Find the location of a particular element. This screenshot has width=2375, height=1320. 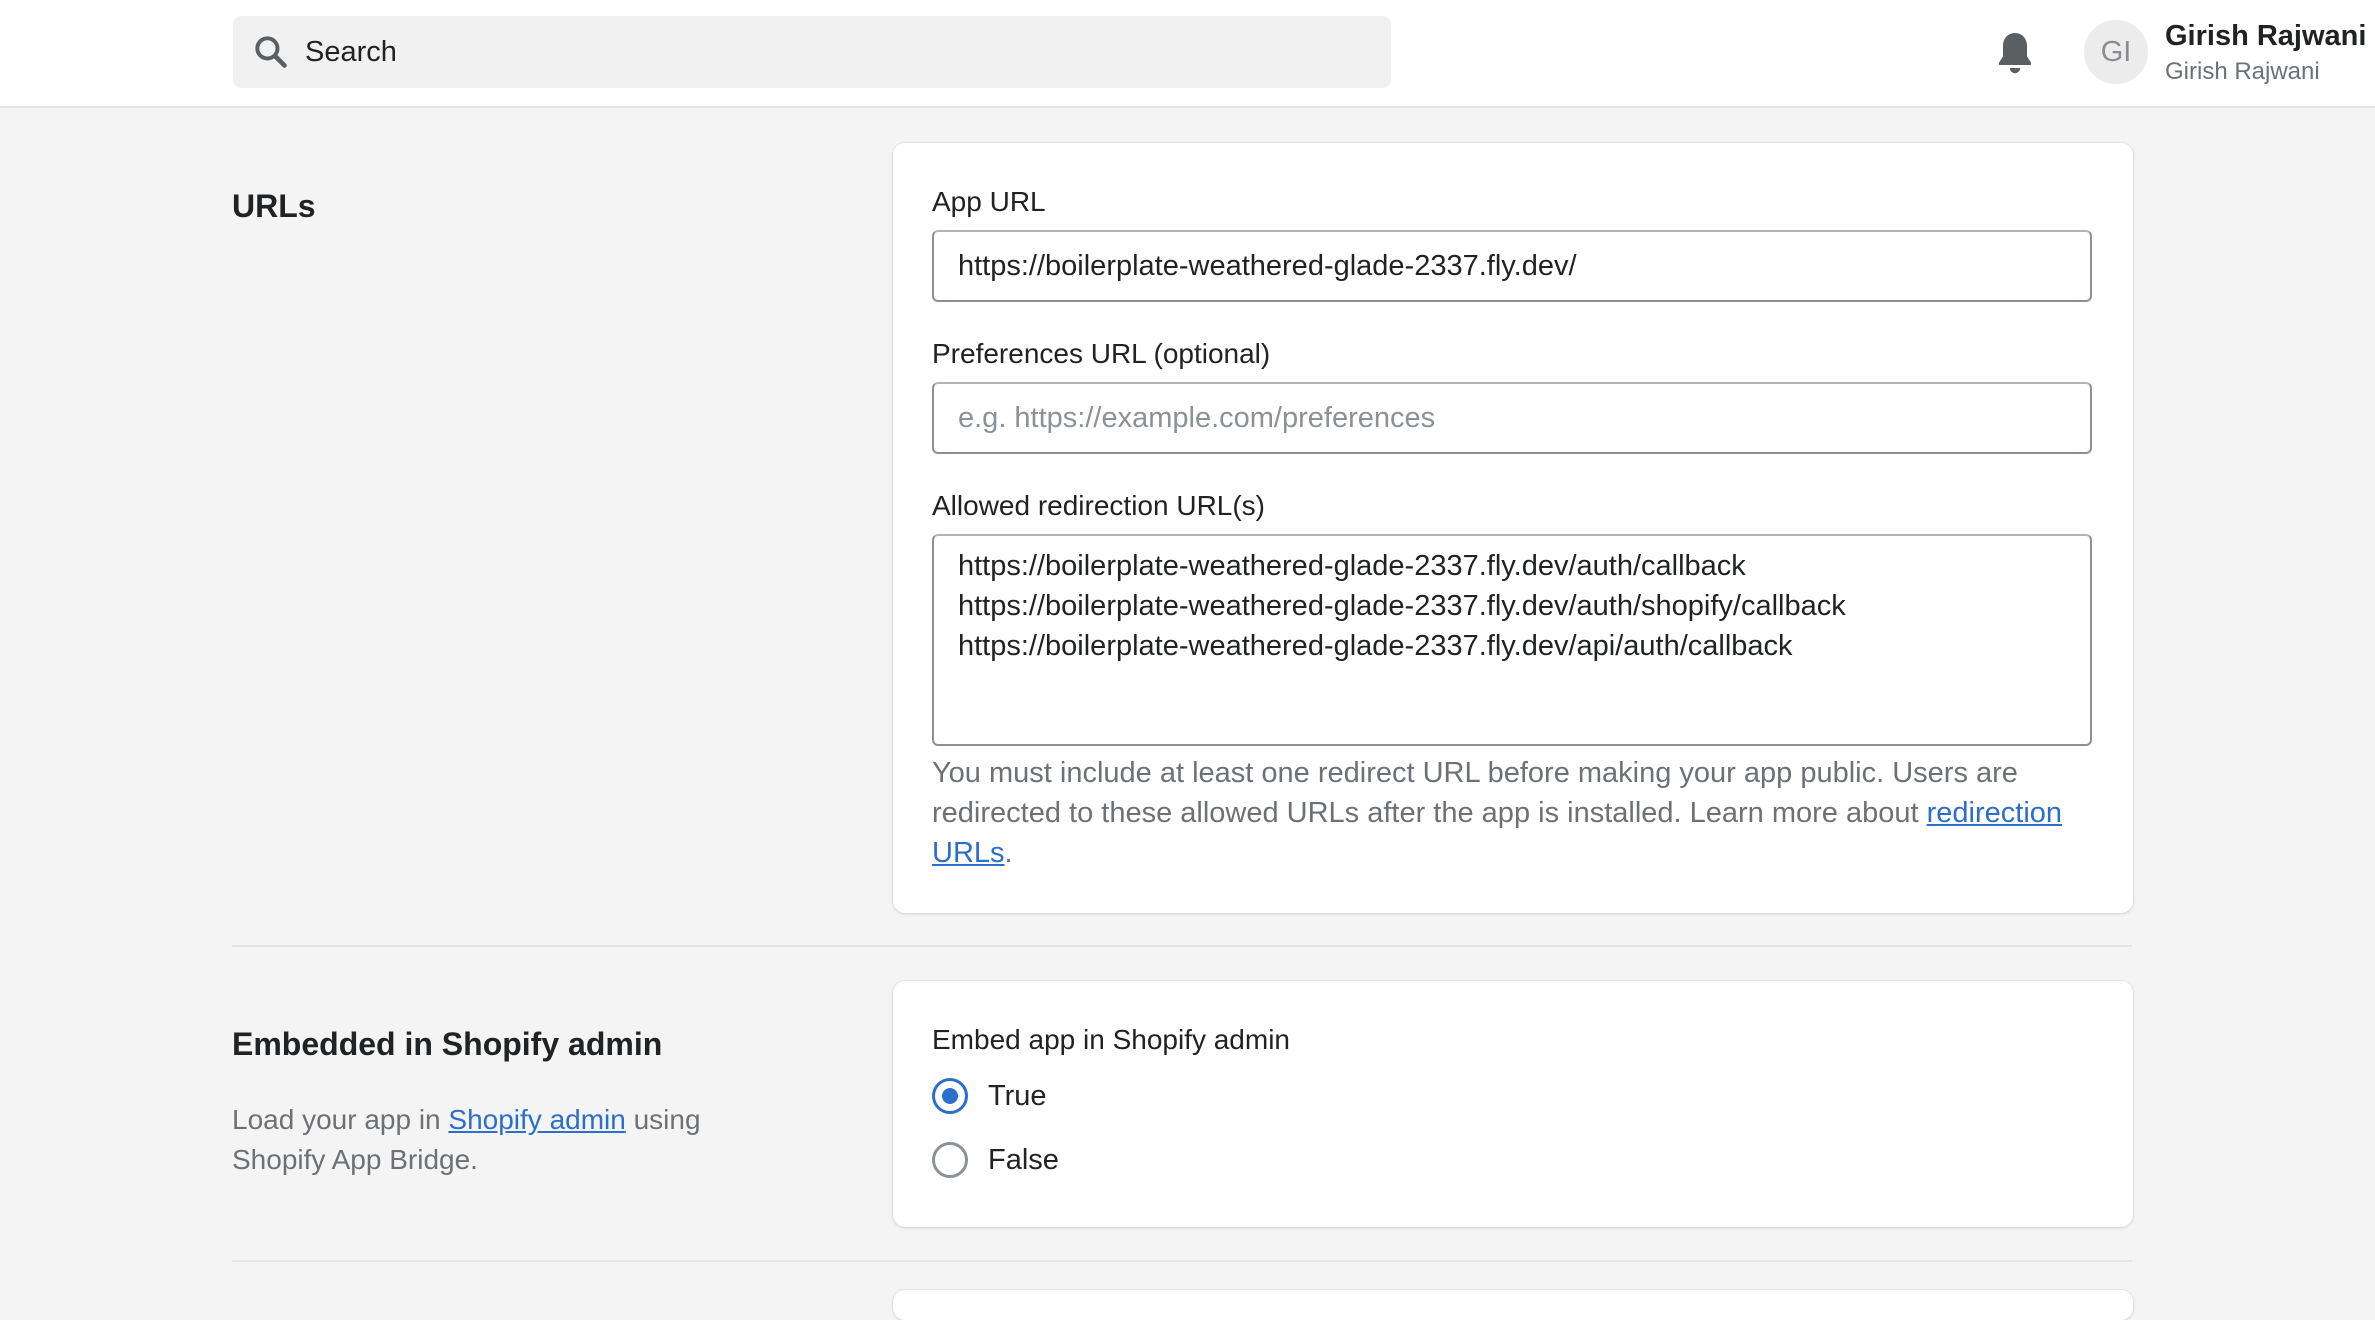

help-text-end: . is located at coordinates (1008, 853).